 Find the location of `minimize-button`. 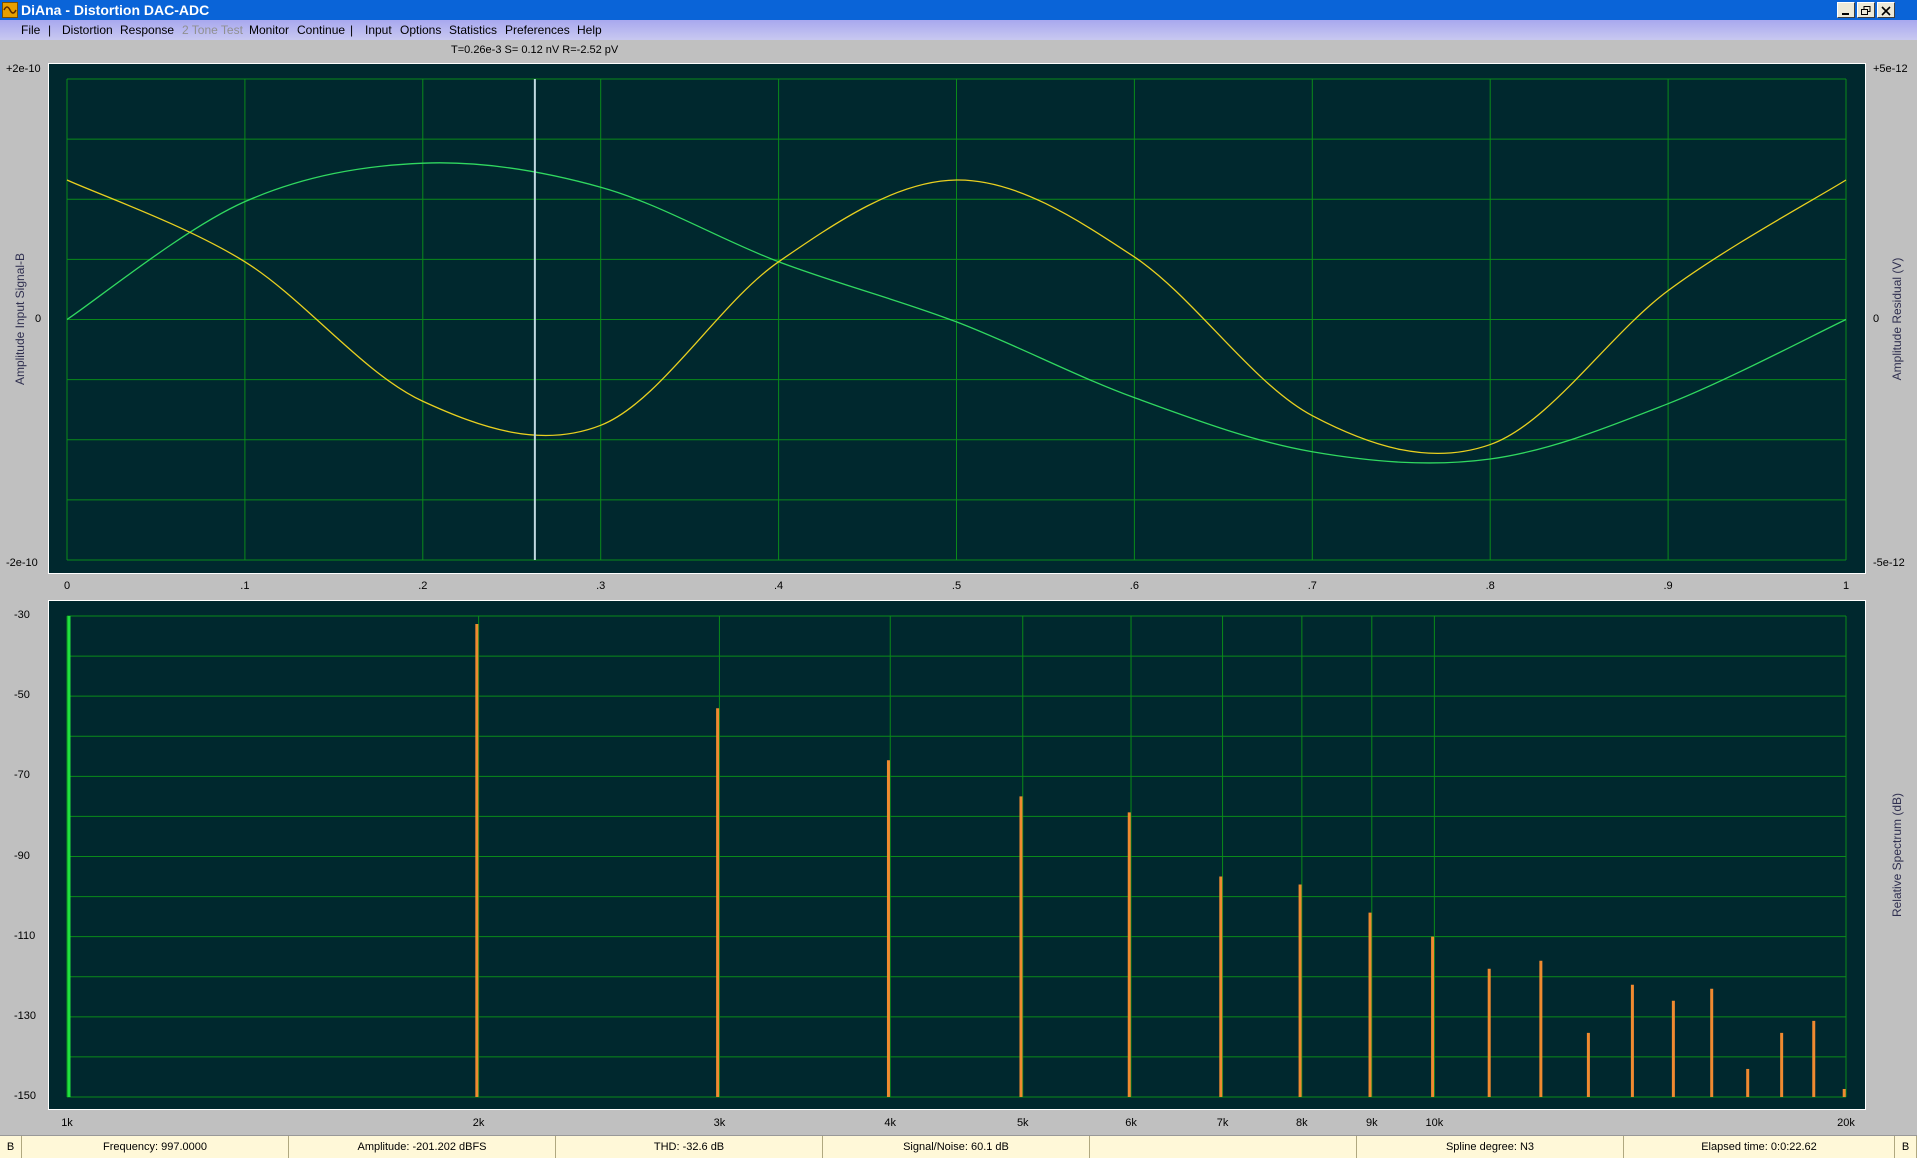

minimize-button is located at coordinates (1846, 10).